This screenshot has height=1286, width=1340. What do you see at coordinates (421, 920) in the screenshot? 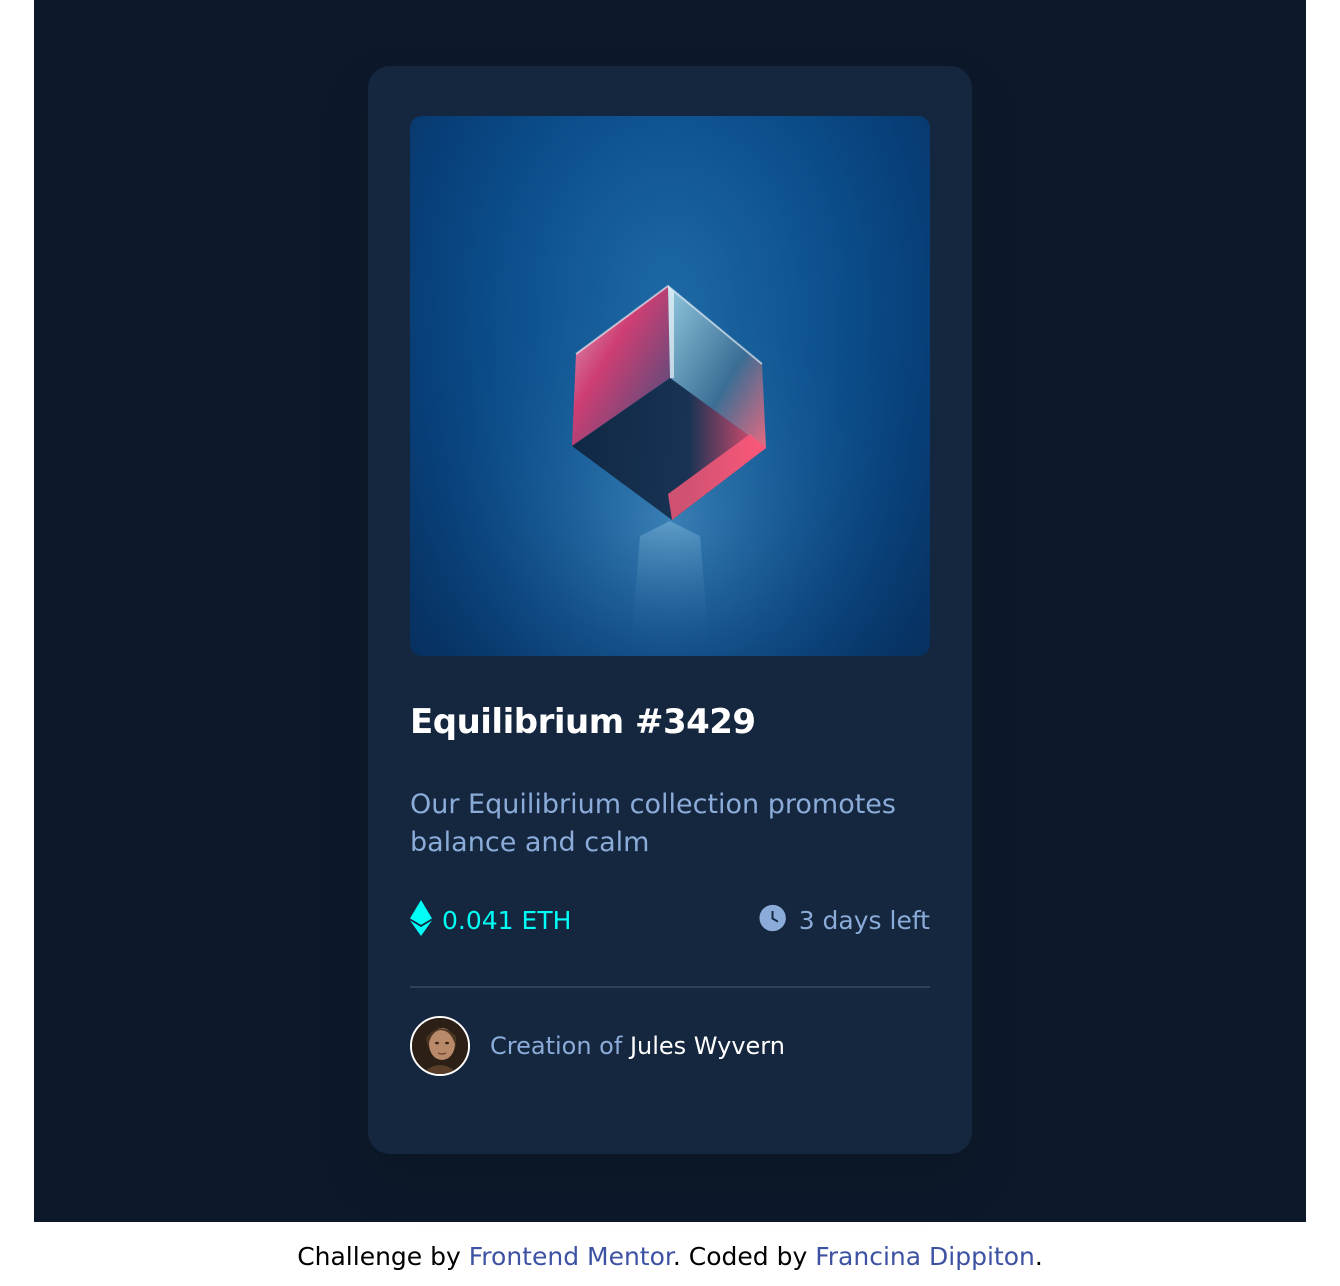
I see `ethereum-icon` at bounding box center [421, 920].